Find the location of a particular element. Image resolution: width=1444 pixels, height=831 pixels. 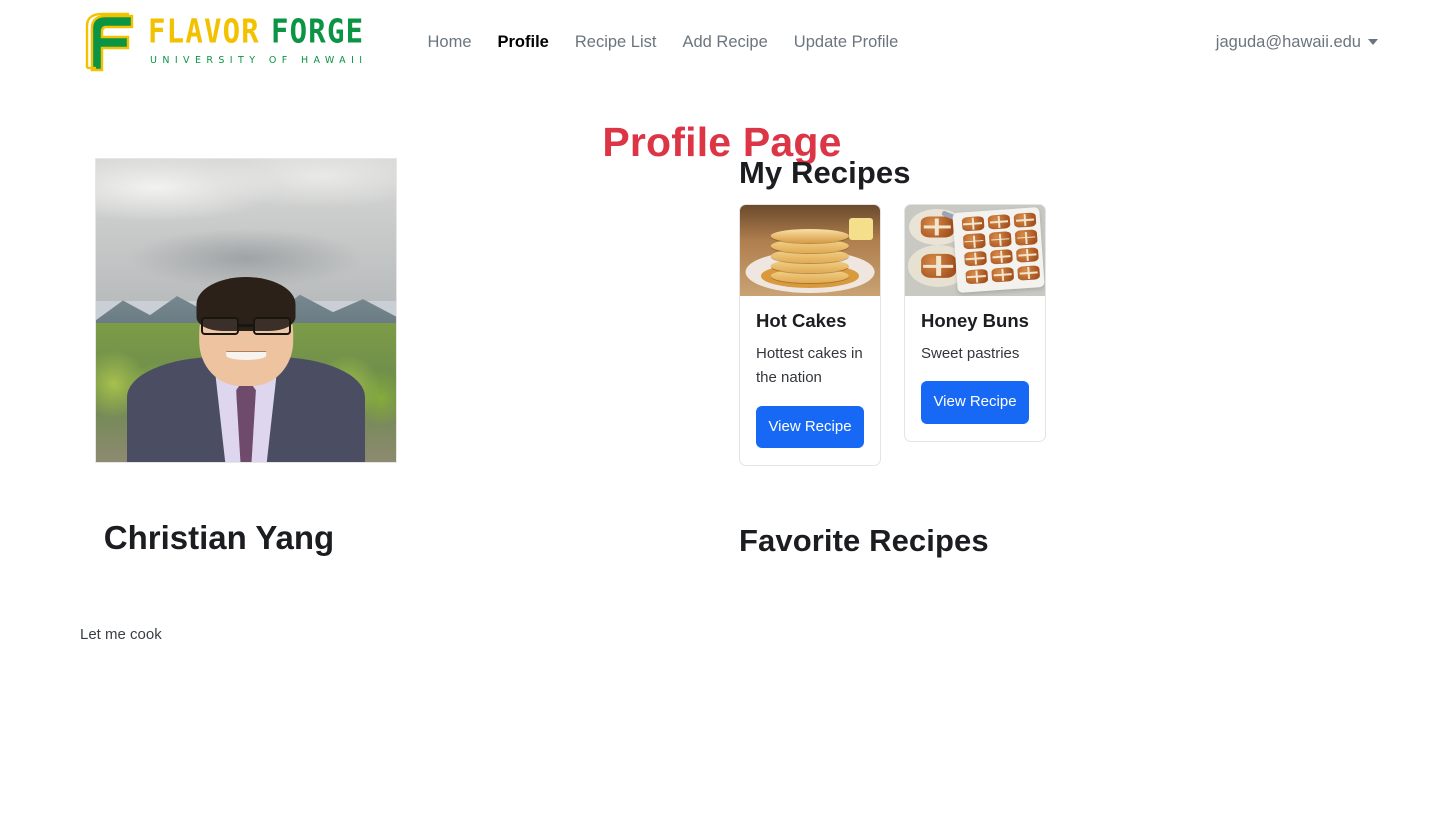

nav-item-home: Home is located at coordinates (449, 42).